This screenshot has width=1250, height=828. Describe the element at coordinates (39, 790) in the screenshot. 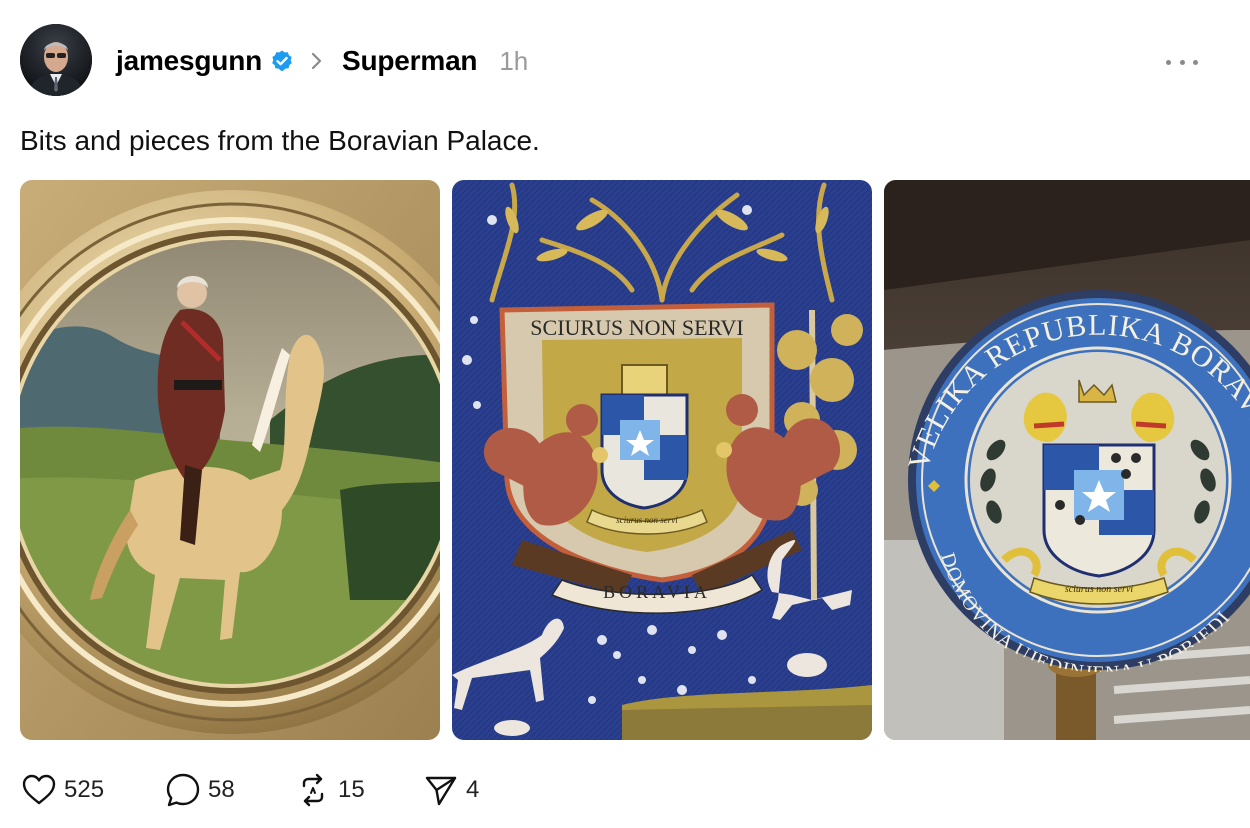

I see `heart-icon` at that location.